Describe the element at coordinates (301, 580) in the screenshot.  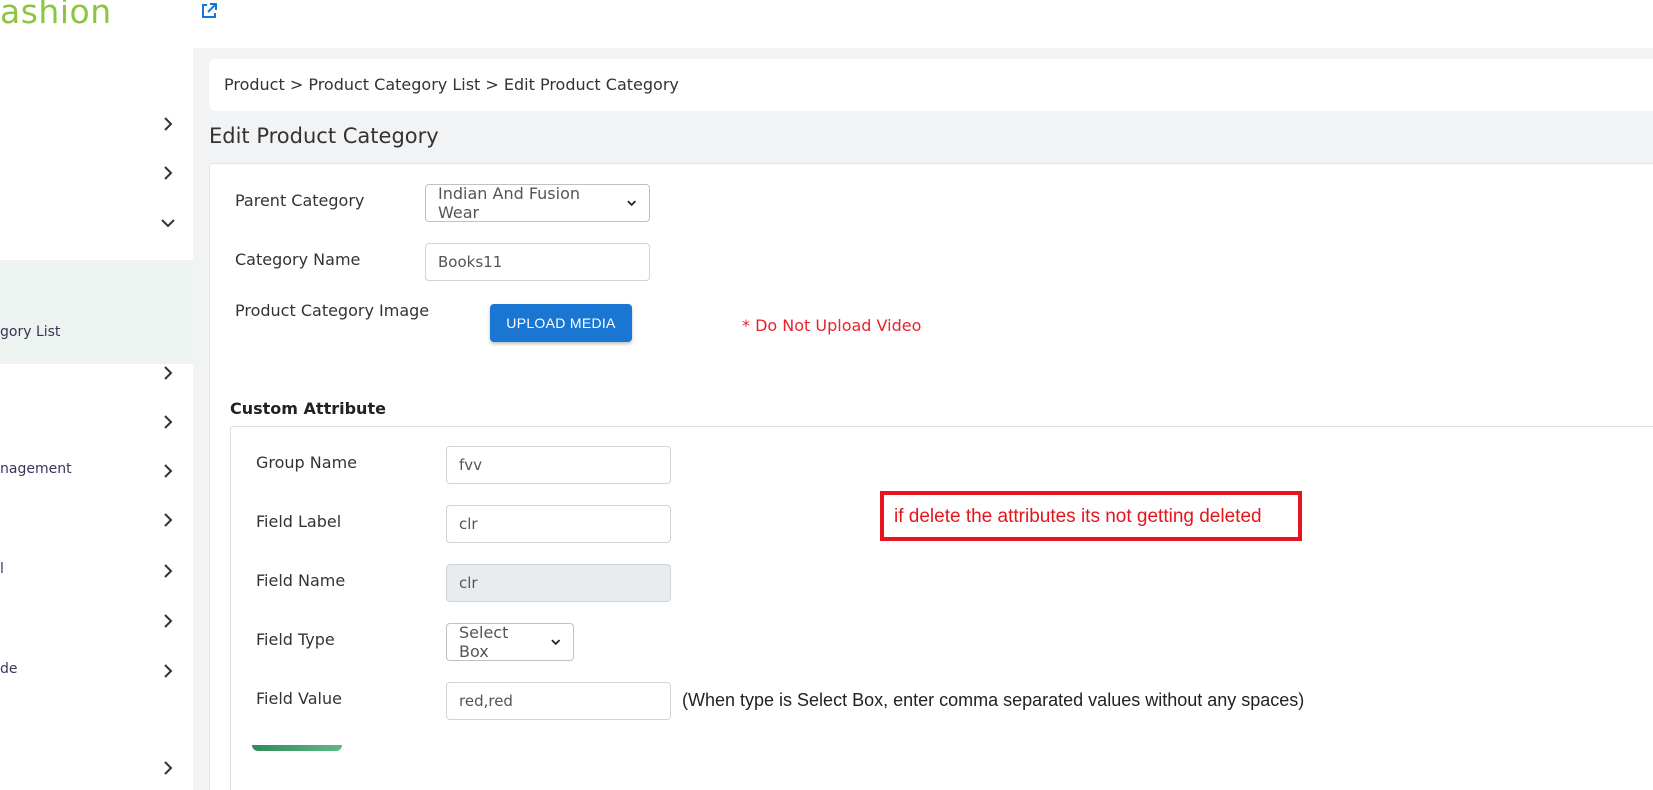
I see `field-name-label: Field Name` at that location.